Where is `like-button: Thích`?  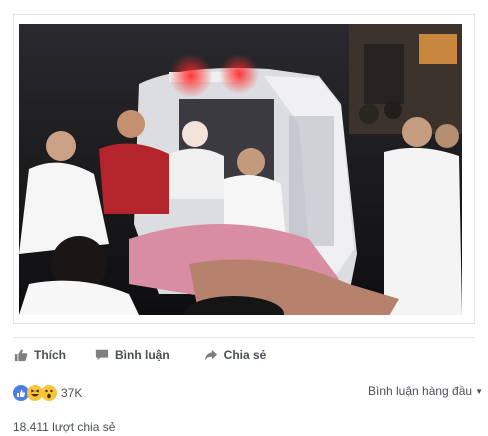 like-button: Thích is located at coordinates (40, 355).